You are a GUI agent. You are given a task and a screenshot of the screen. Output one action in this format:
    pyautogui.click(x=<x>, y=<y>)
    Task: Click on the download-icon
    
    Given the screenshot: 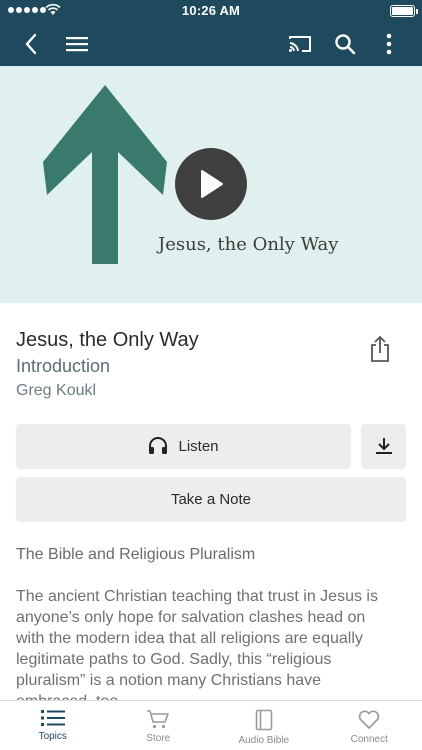 What is the action you would take?
    pyautogui.click(x=383, y=446)
    